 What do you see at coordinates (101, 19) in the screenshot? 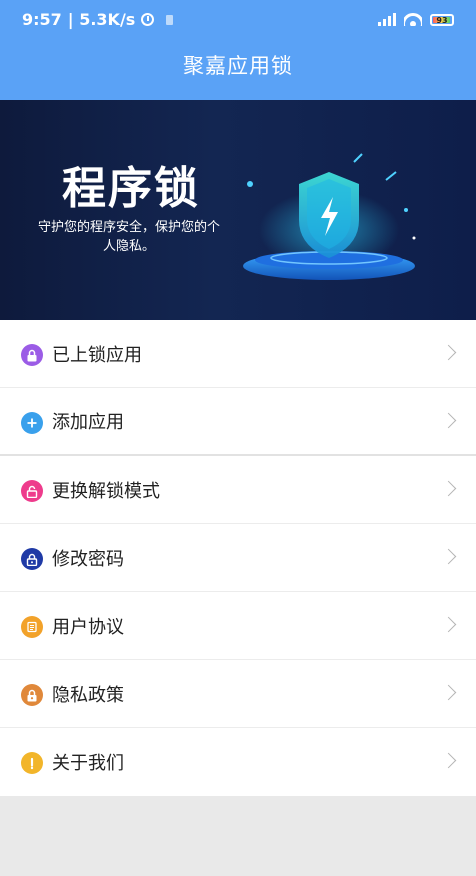
I see `network-speed: | 5.3K/s` at bounding box center [101, 19].